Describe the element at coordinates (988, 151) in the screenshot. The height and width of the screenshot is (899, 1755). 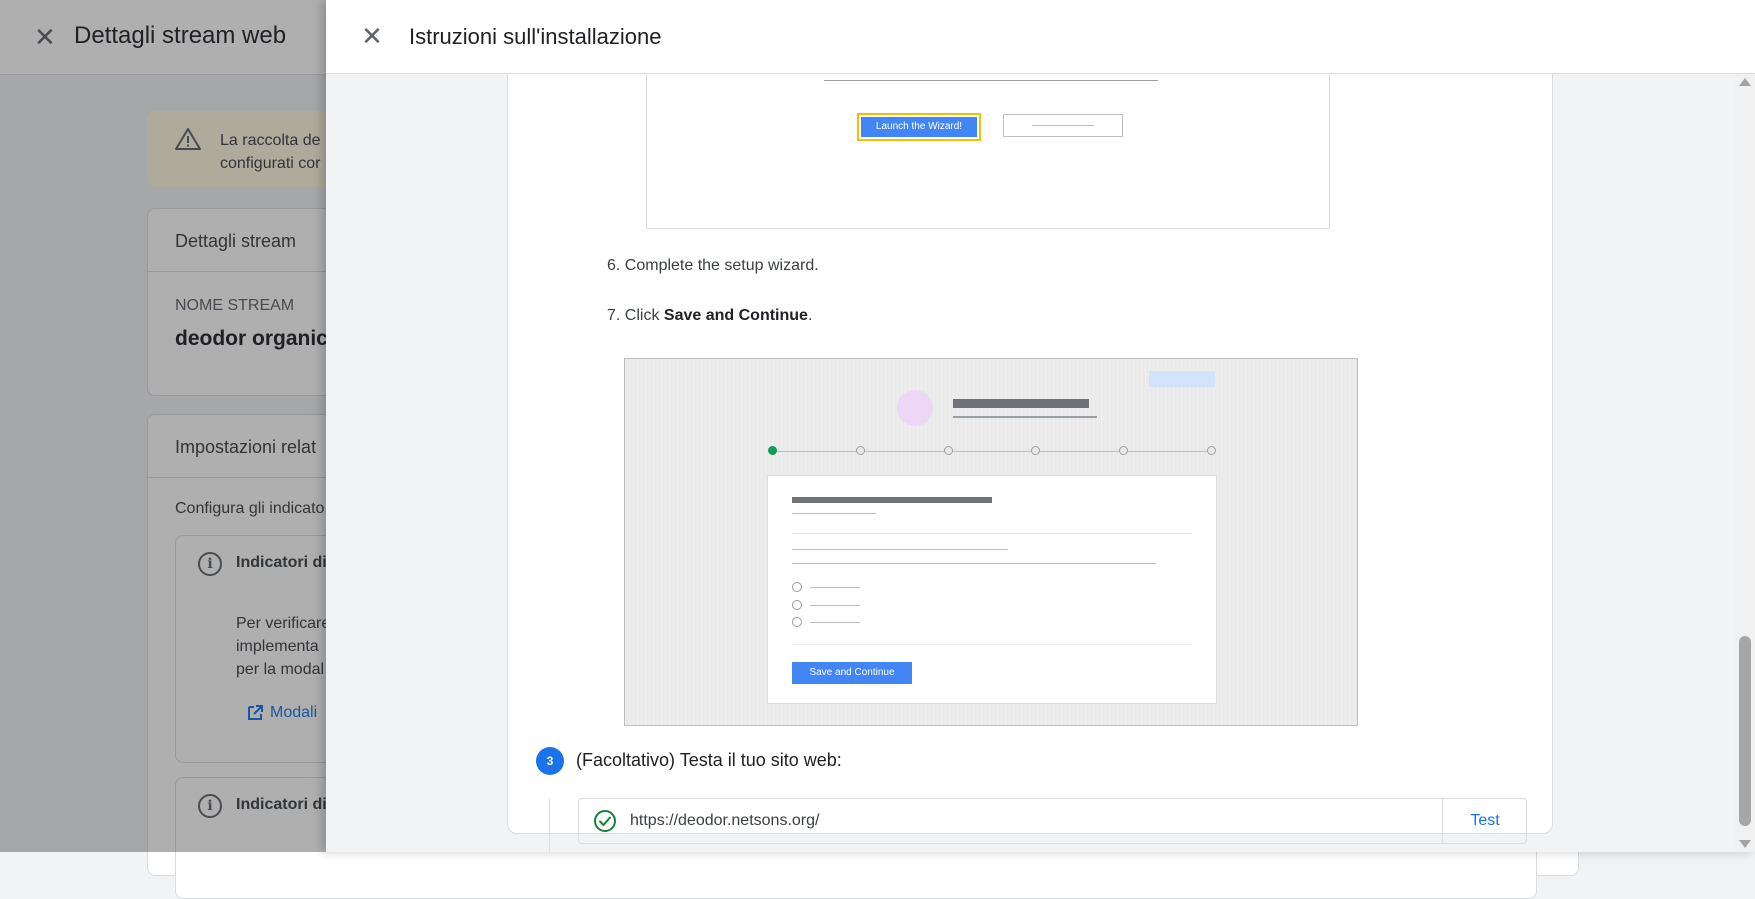
I see `wizard-launch-illustration: Launch the Wizard!` at that location.